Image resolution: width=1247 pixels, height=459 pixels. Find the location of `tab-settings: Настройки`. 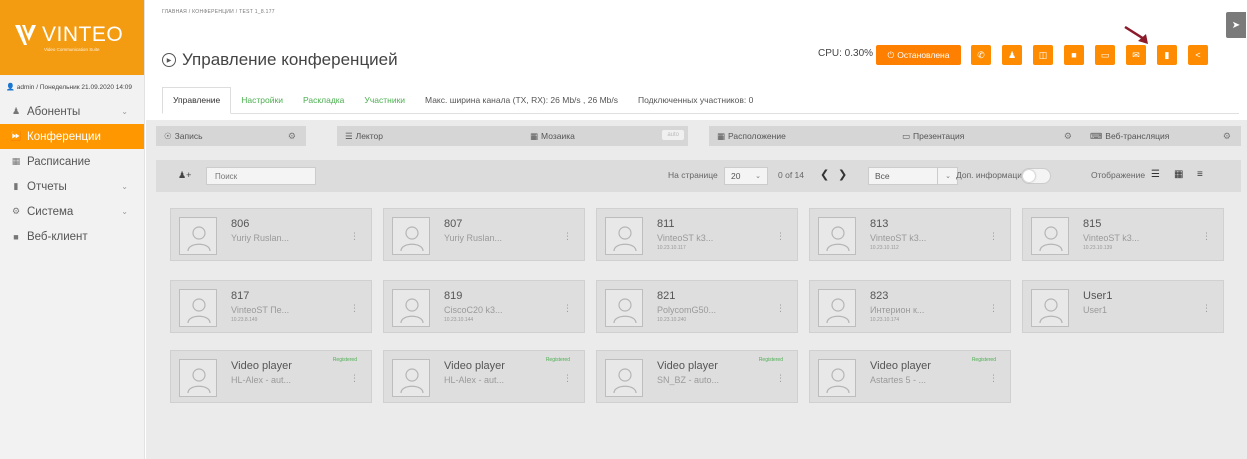

tab-settings: Настройки is located at coordinates (262, 104).